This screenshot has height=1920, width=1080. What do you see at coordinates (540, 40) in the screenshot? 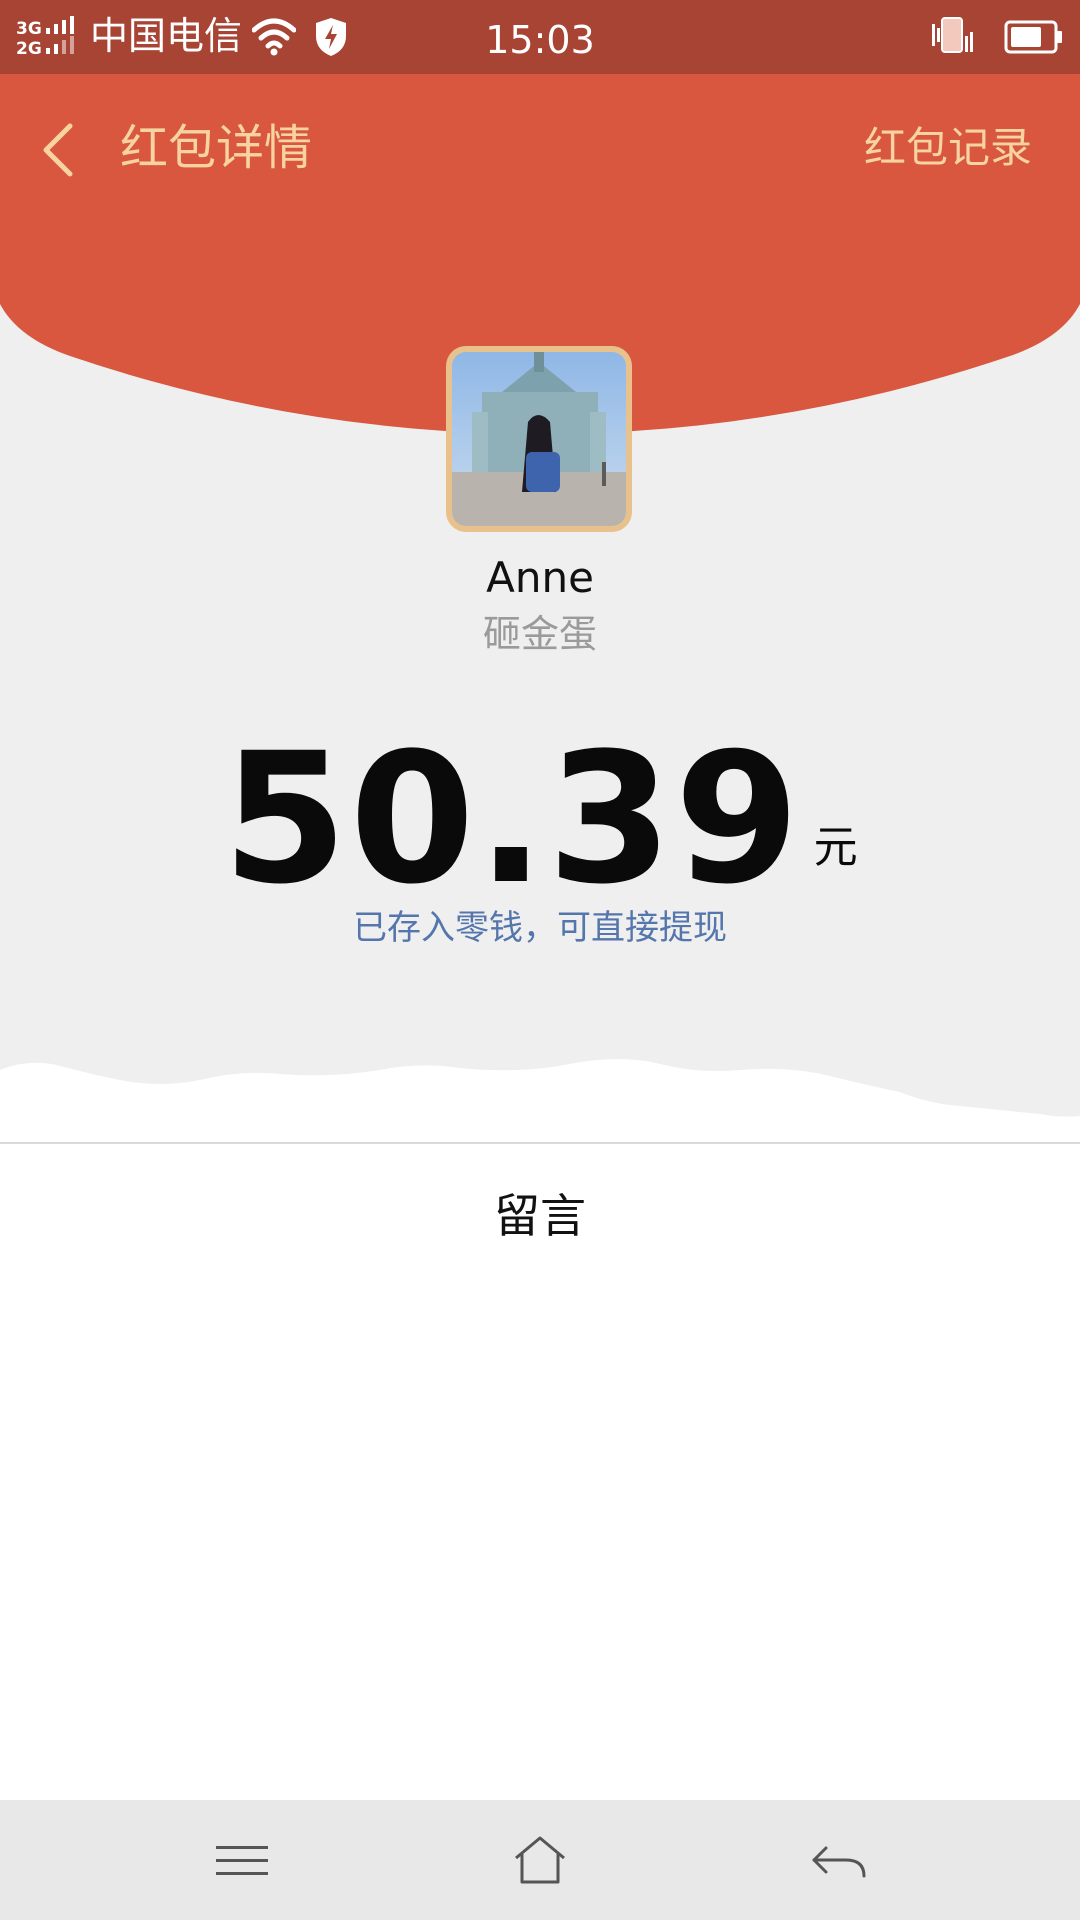
I see `clock: 15:03` at bounding box center [540, 40].